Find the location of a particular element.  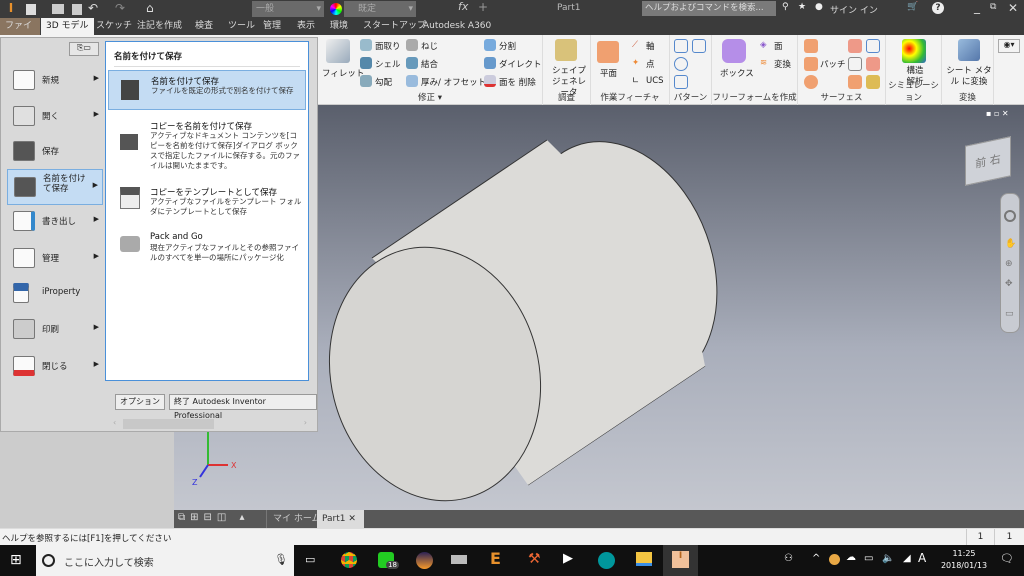

inventor-taskbar-button: I is located at coordinates (680, 560).